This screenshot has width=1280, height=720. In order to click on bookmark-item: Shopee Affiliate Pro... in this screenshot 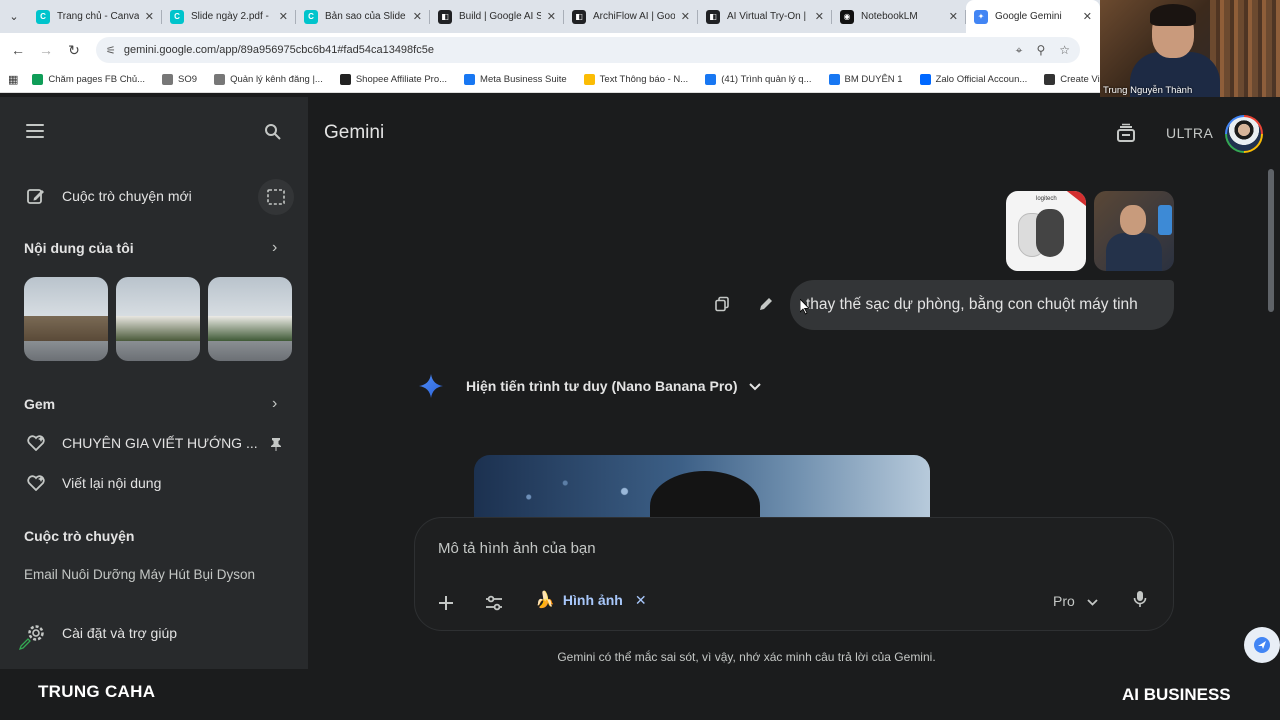, I will do `click(393, 79)`.